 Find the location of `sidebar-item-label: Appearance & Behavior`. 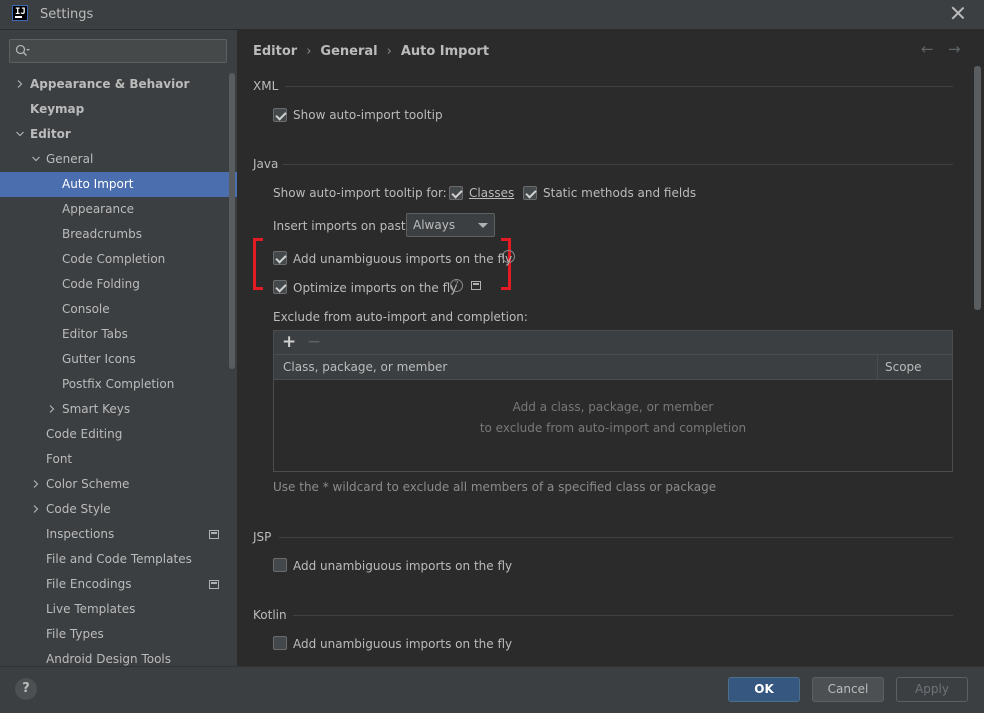

sidebar-item-label: Appearance & Behavior is located at coordinates (110, 84).